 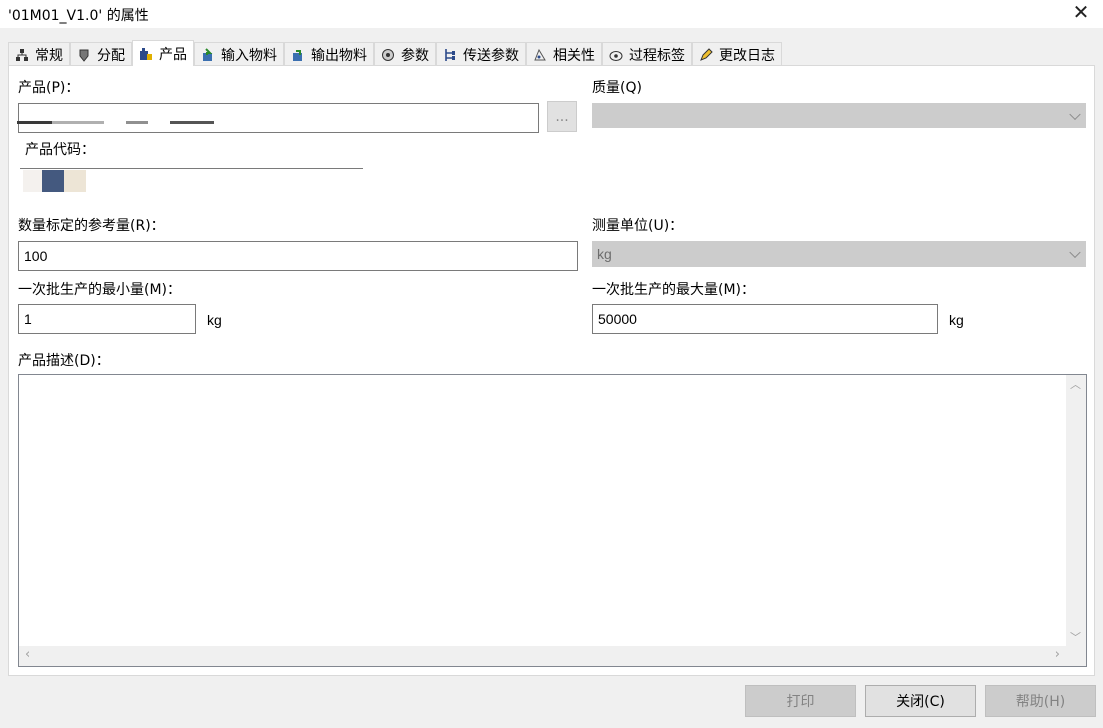 I want to click on pencil-icon, so click(x=706, y=54).